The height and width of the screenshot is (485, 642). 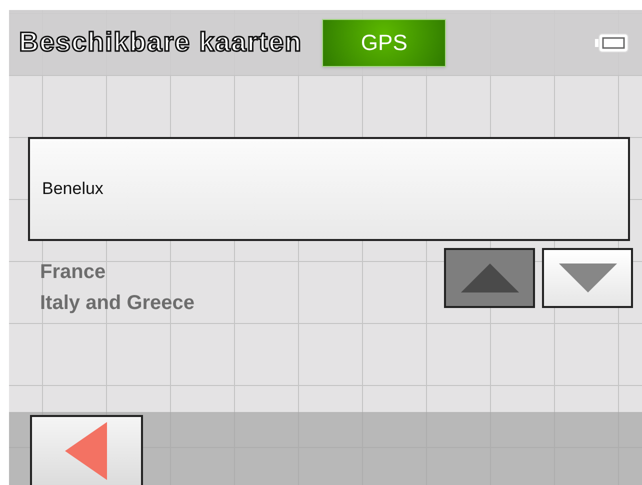 What do you see at coordinates (587, 278) in the screenshot?
I see `scroll-down-button` at bounding box center [587, 278].